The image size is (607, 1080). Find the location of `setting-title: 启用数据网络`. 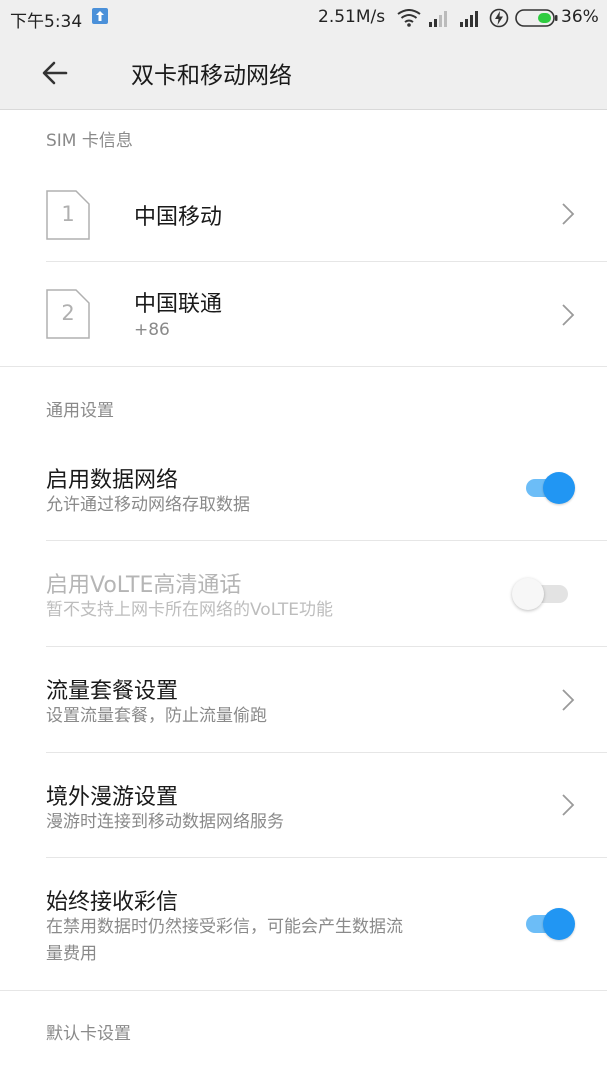

setting-title: 启用数据网络 is located at coordinates (112, 480).